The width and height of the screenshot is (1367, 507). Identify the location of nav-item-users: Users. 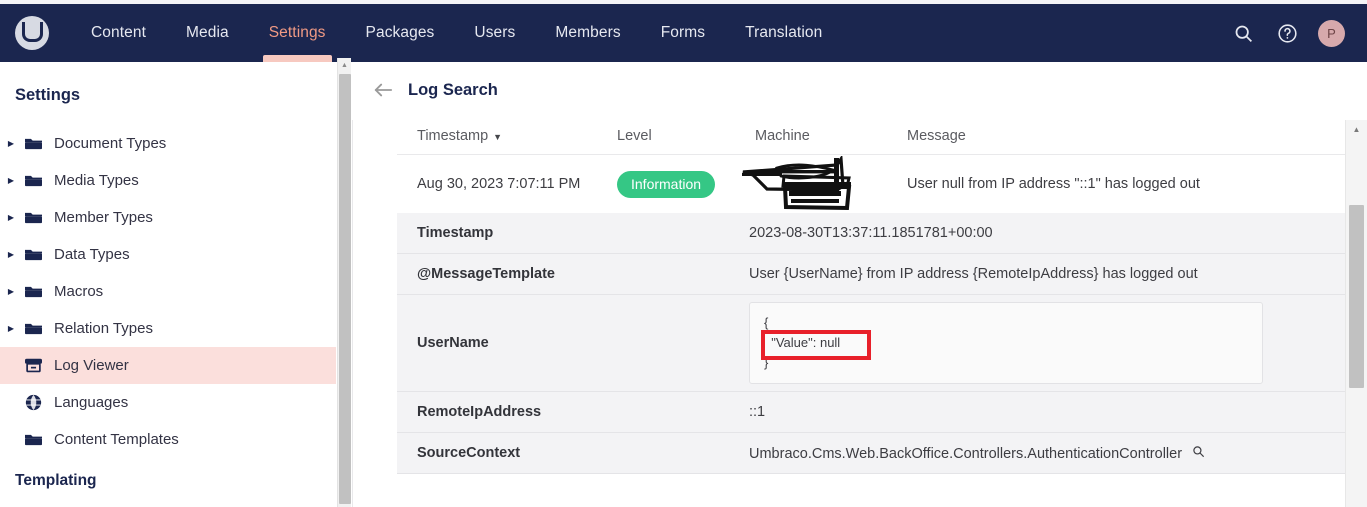
(494, 33).